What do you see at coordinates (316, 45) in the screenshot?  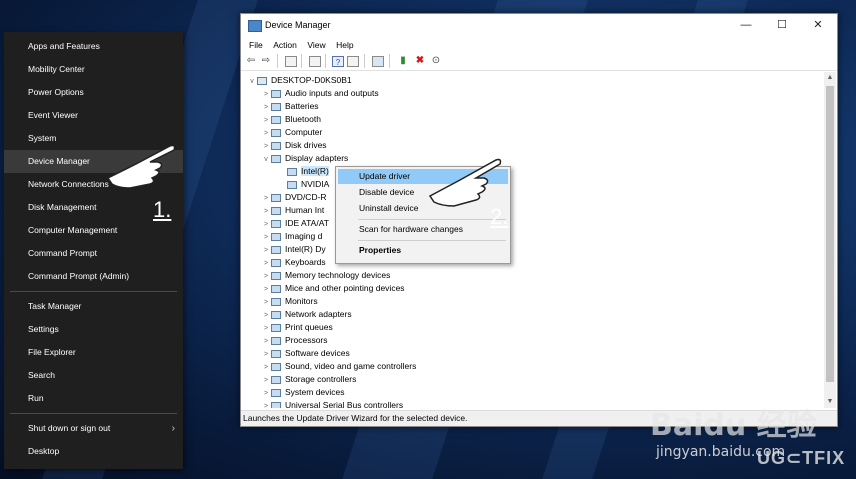 I see `menu-view: View` at bounding box center [316, 45].